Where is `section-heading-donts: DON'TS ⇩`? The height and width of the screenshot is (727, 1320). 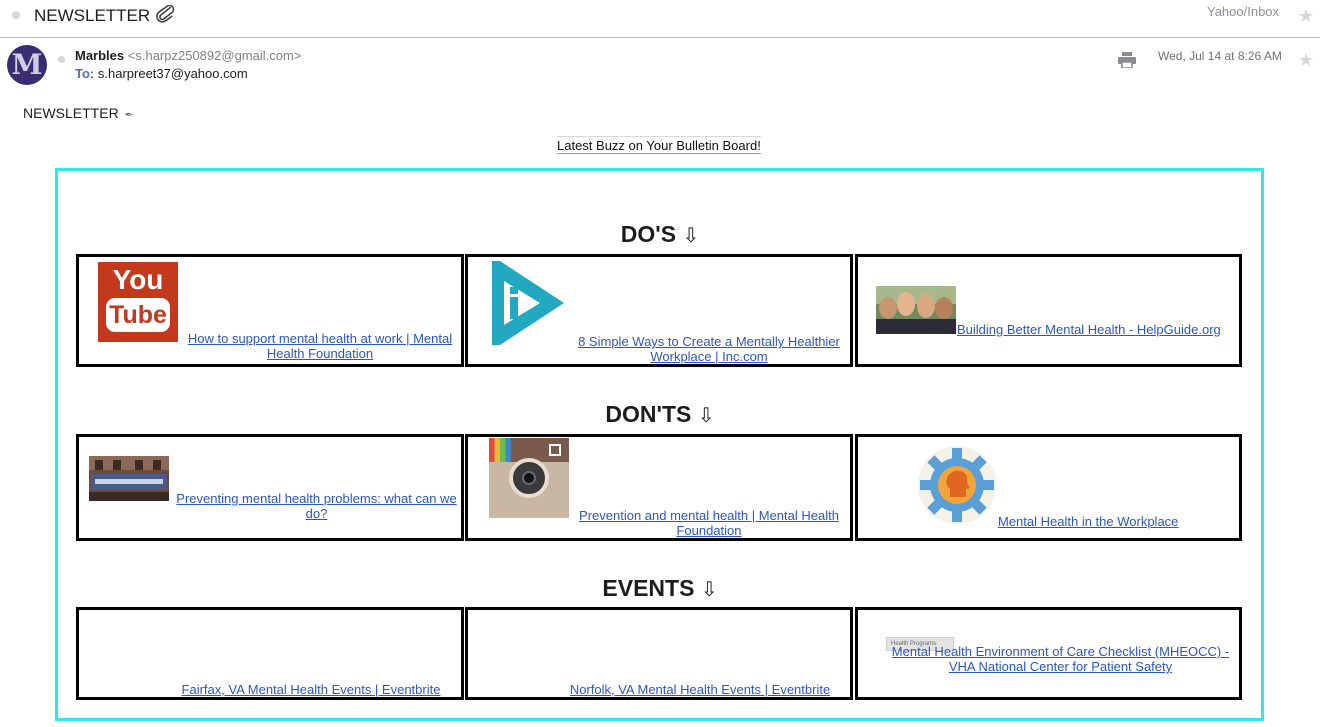 section-heading-donts: DON'TS ⇩ is located at coordinates (660, 414).